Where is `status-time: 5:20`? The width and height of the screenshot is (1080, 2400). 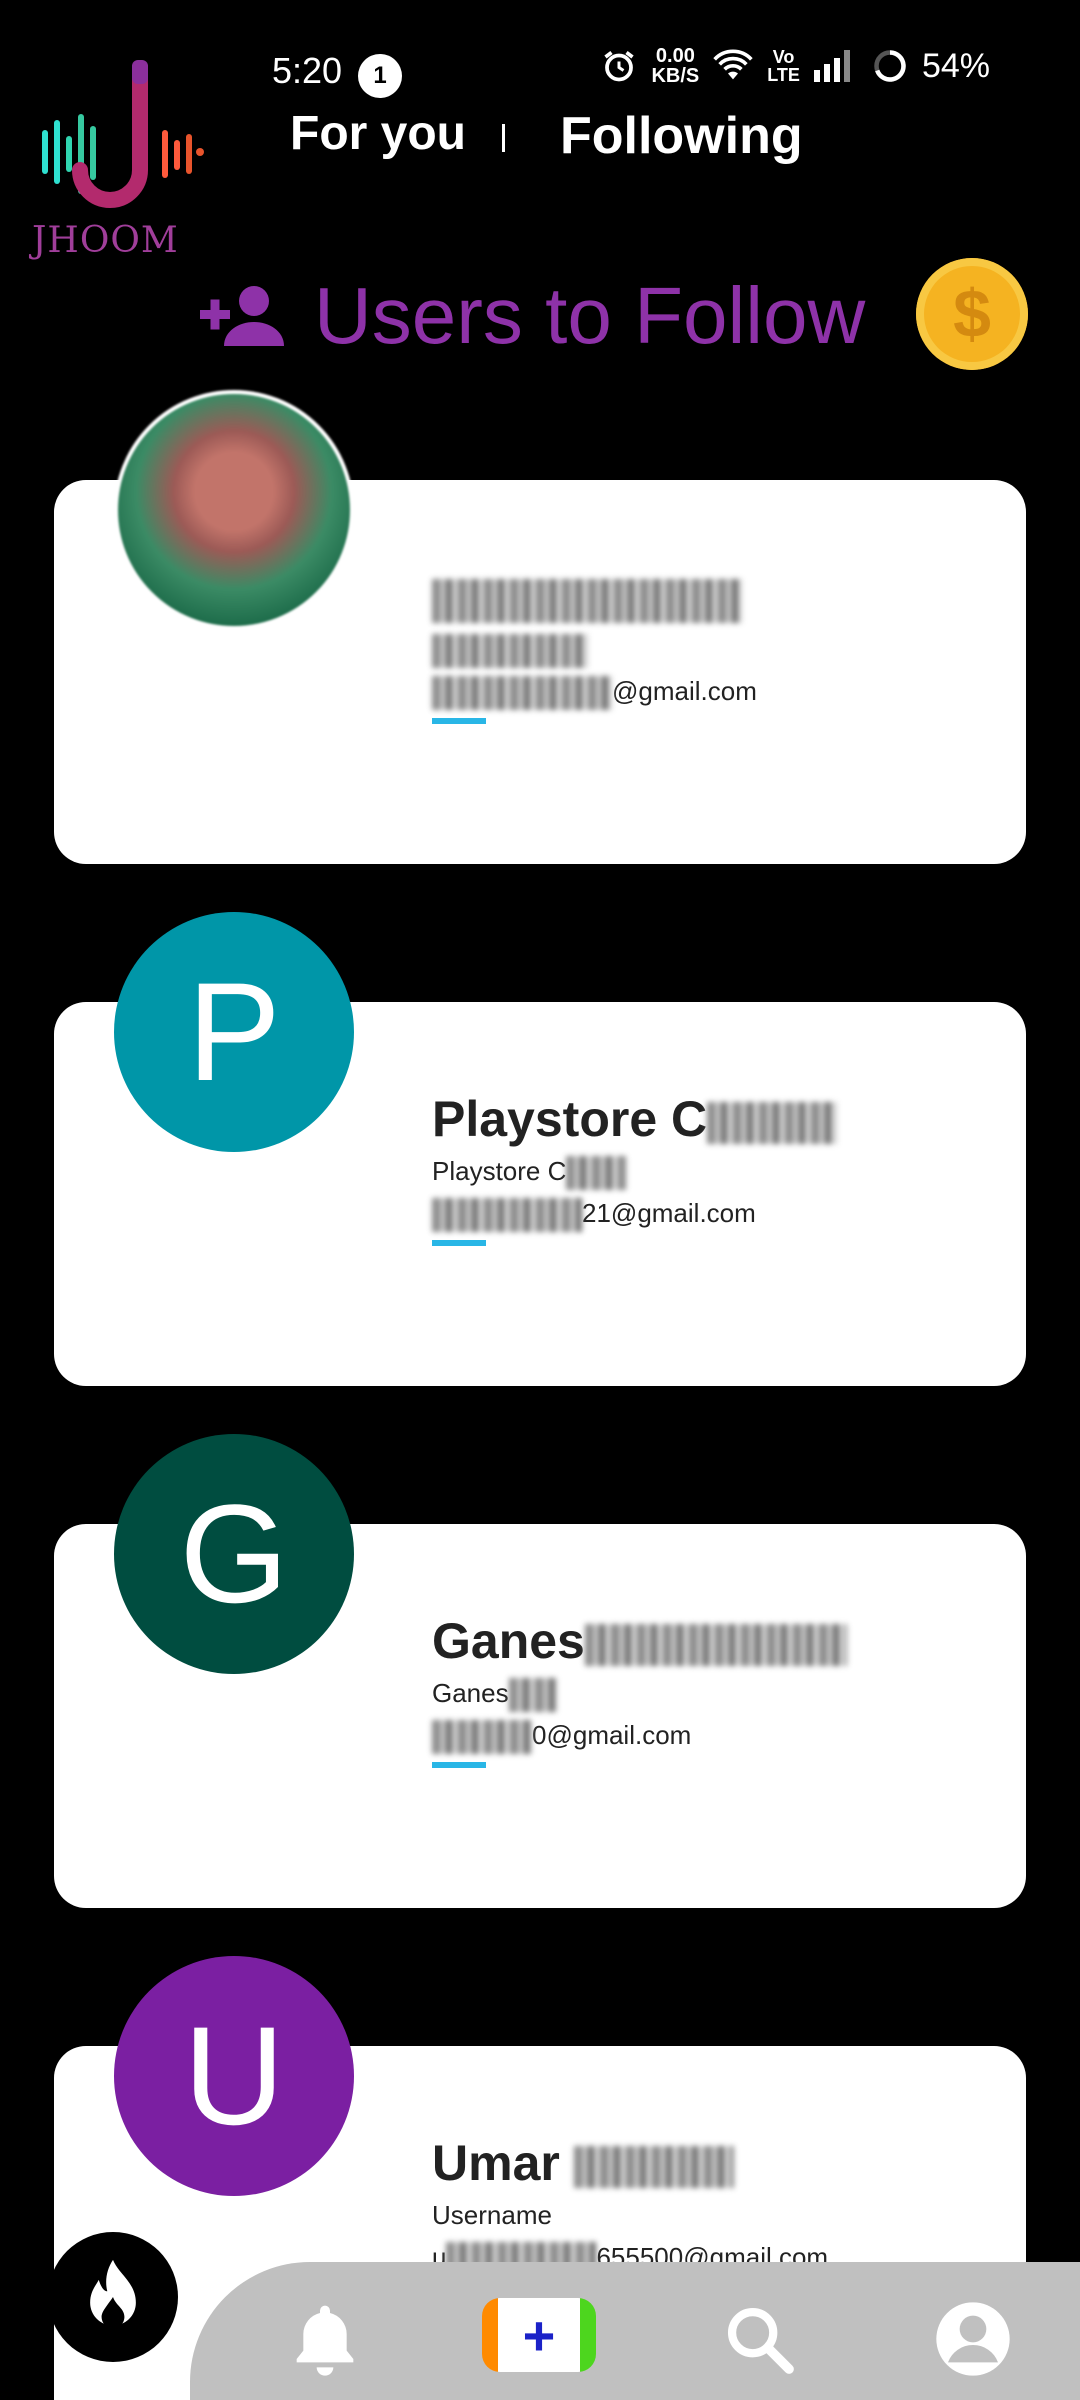 status-time: 5:20 is located at coordinates (307, 70).